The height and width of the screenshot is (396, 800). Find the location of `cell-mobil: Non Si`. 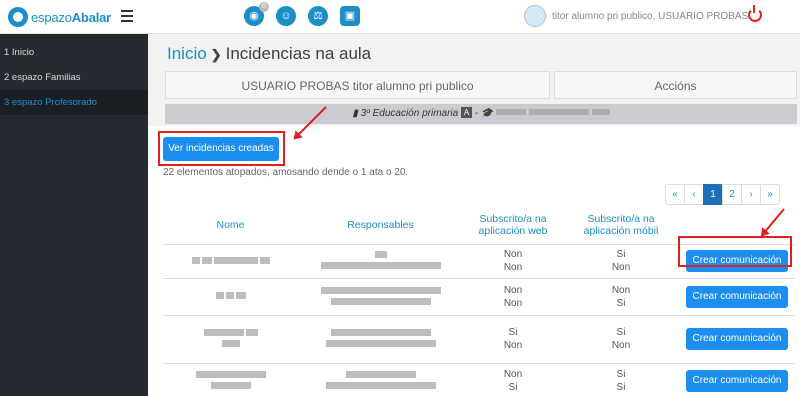

cell-mobil: Non Si is located at coordinates (621, 297).